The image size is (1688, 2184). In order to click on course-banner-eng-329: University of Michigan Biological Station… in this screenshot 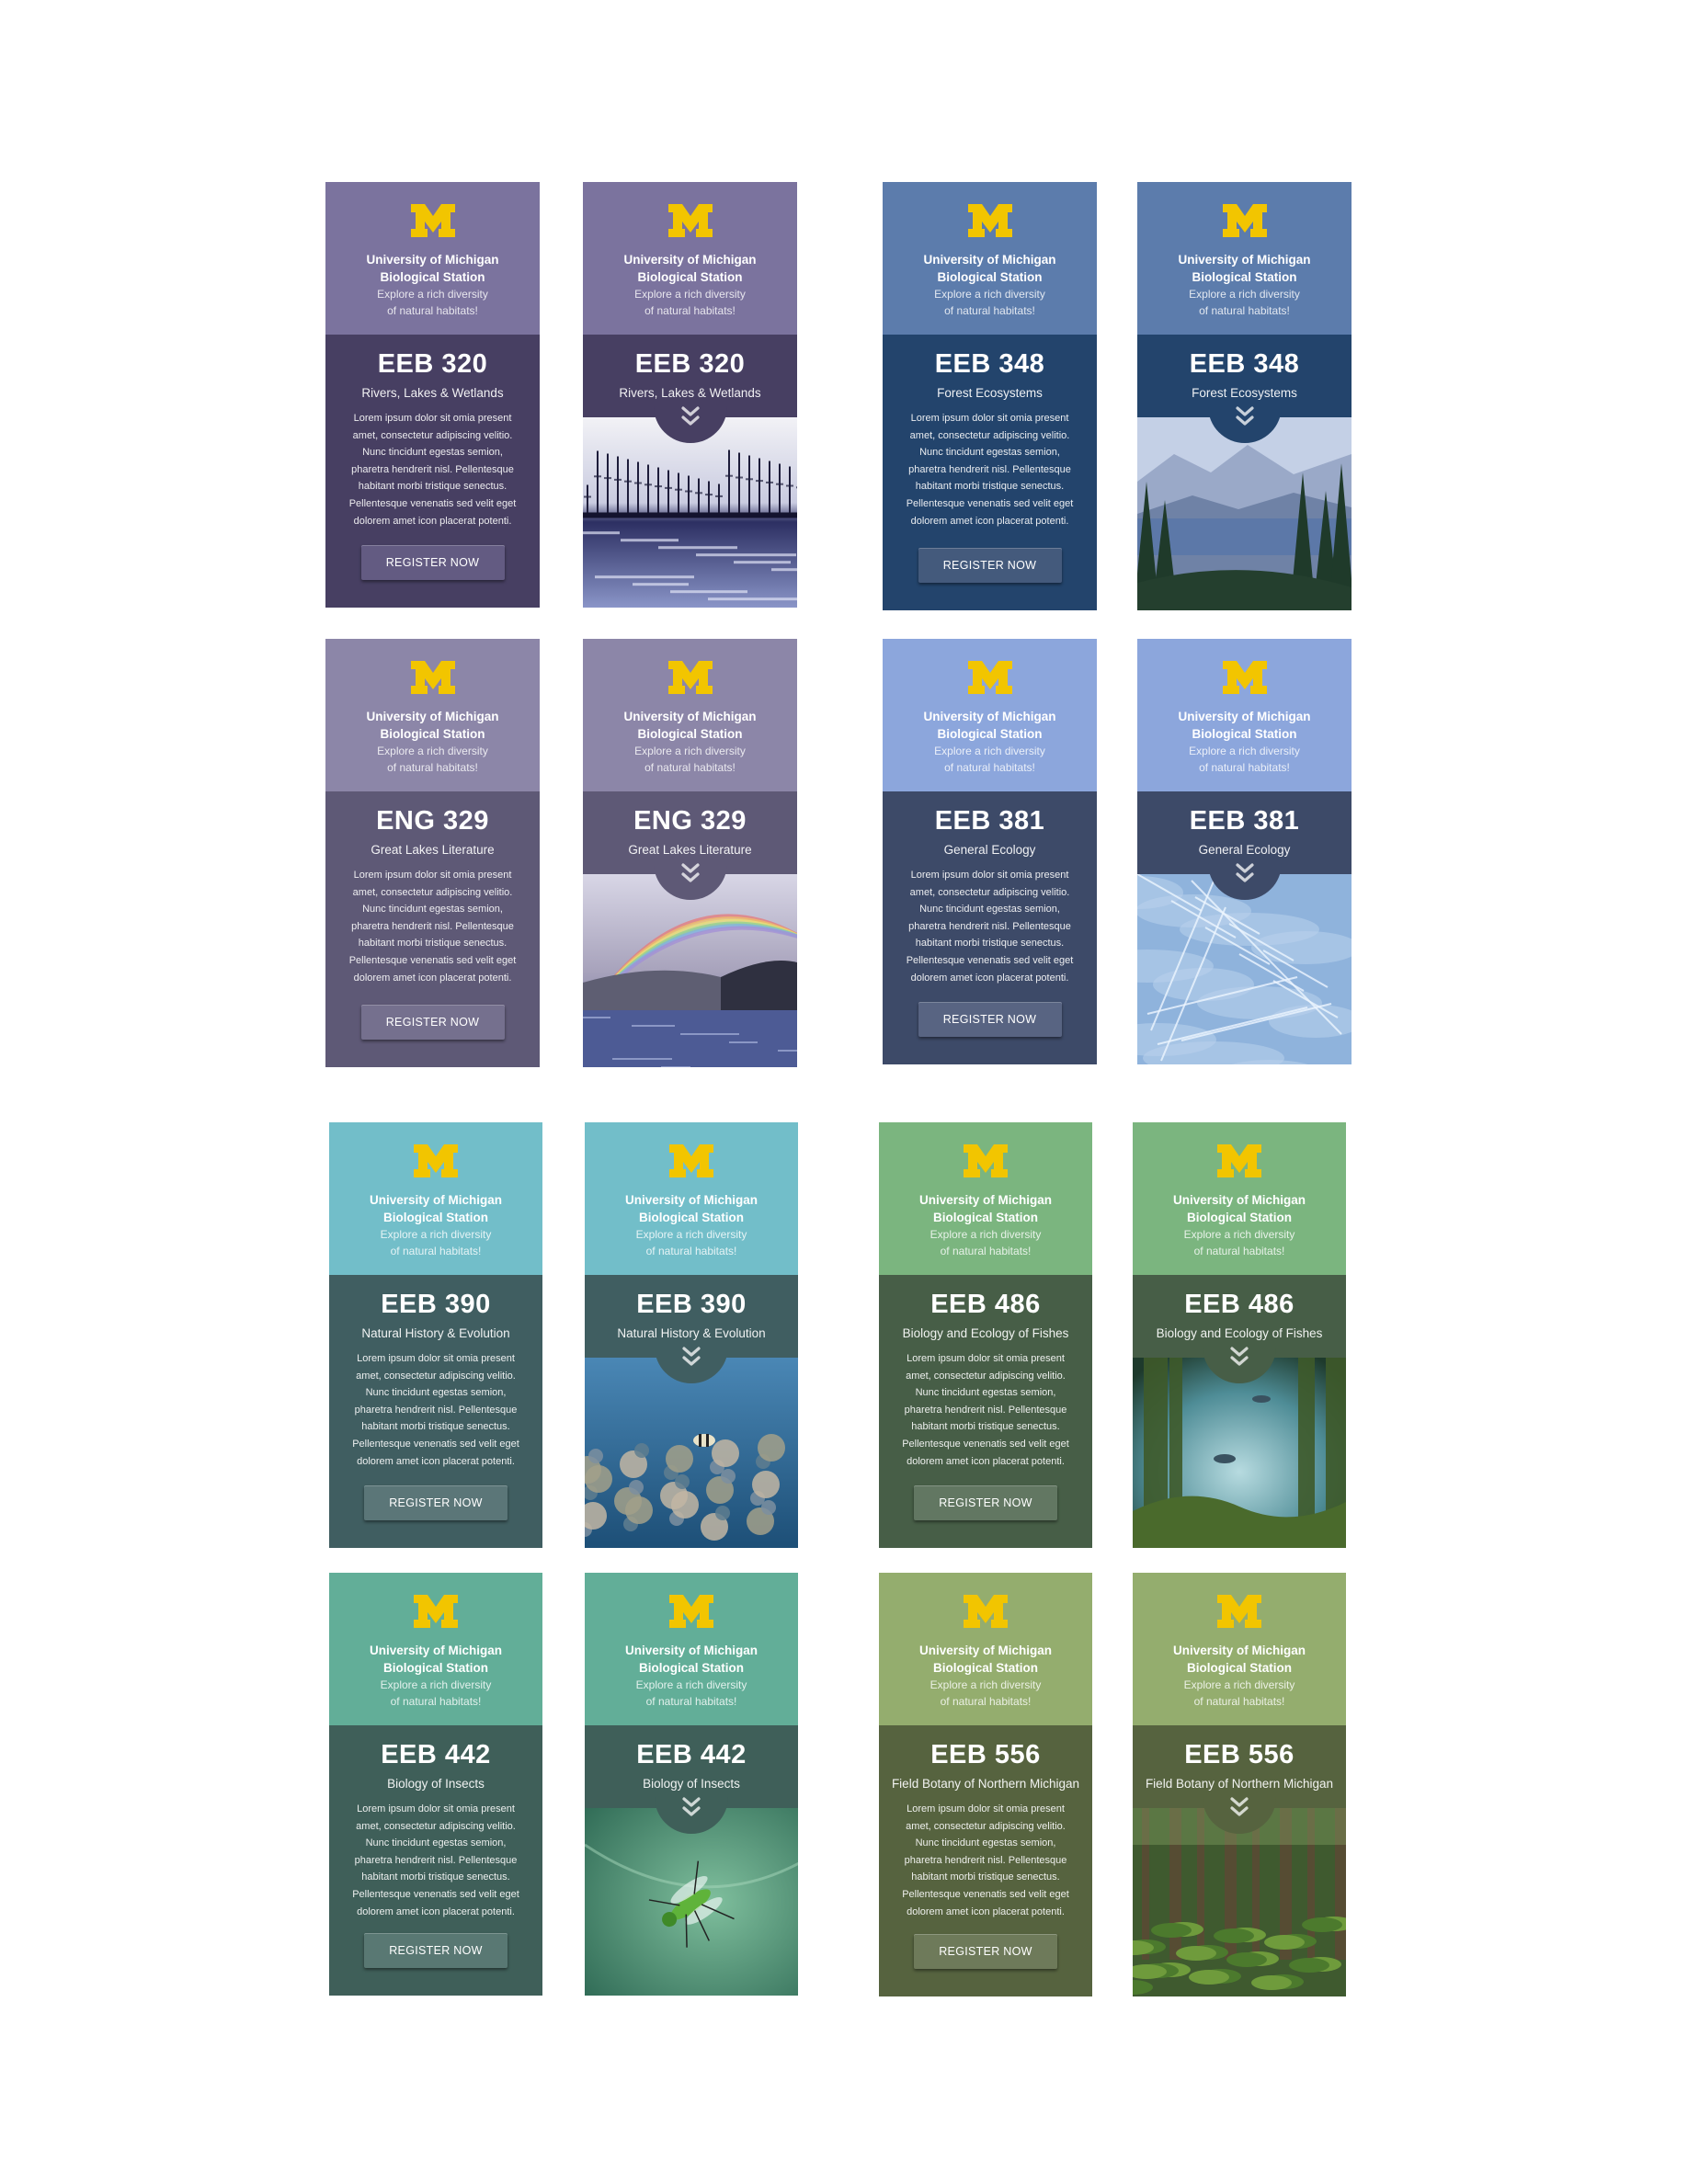, I will do `click(433, 853)`.